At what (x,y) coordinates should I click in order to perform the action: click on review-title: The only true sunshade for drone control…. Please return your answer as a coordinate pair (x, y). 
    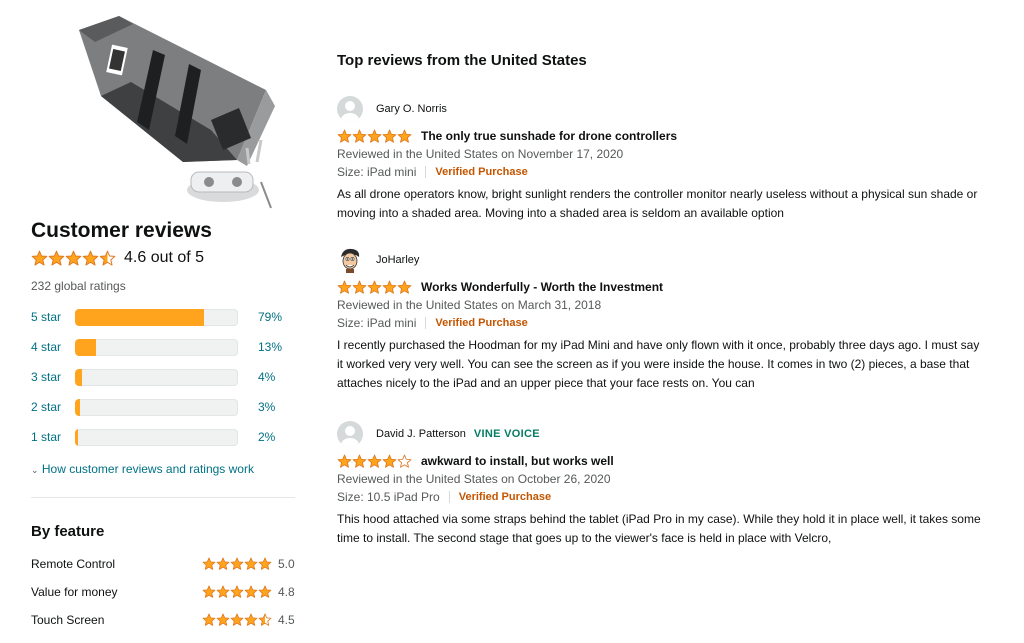
    Looking at the image, I should click on (549, 136).